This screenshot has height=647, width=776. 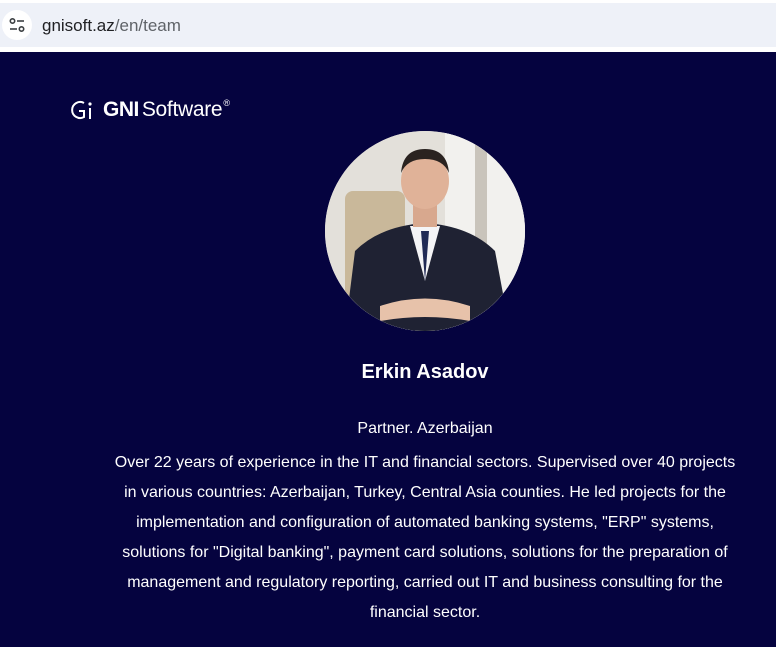 I want to click on site-info-button, so click(x=17, y=25).